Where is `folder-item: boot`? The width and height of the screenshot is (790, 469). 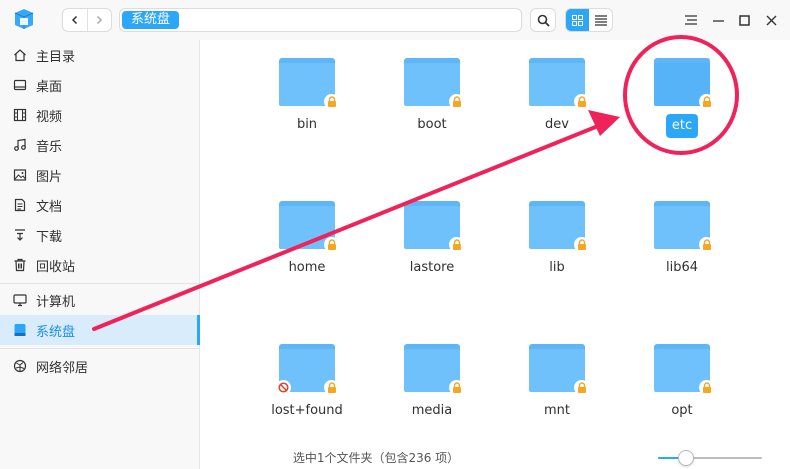
folder-item: boot is located at coordinates (432, 96).